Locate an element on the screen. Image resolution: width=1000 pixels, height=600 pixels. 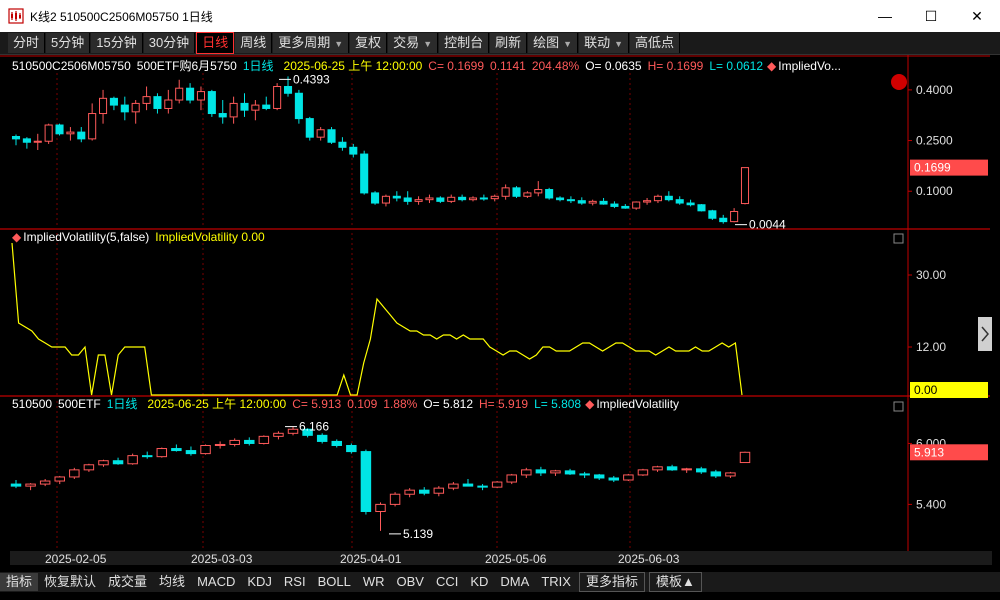
indicator-tab-8: WR is located at coordinates (374, 582).